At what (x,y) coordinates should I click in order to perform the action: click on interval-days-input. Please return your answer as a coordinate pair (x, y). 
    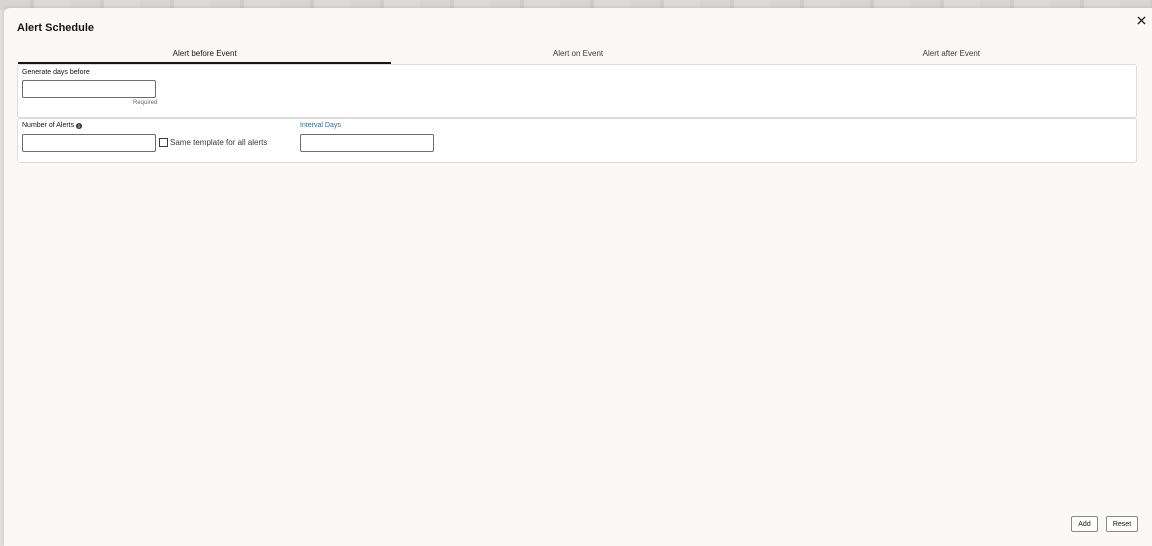
    Looking at the image, I should click on (367, 143).